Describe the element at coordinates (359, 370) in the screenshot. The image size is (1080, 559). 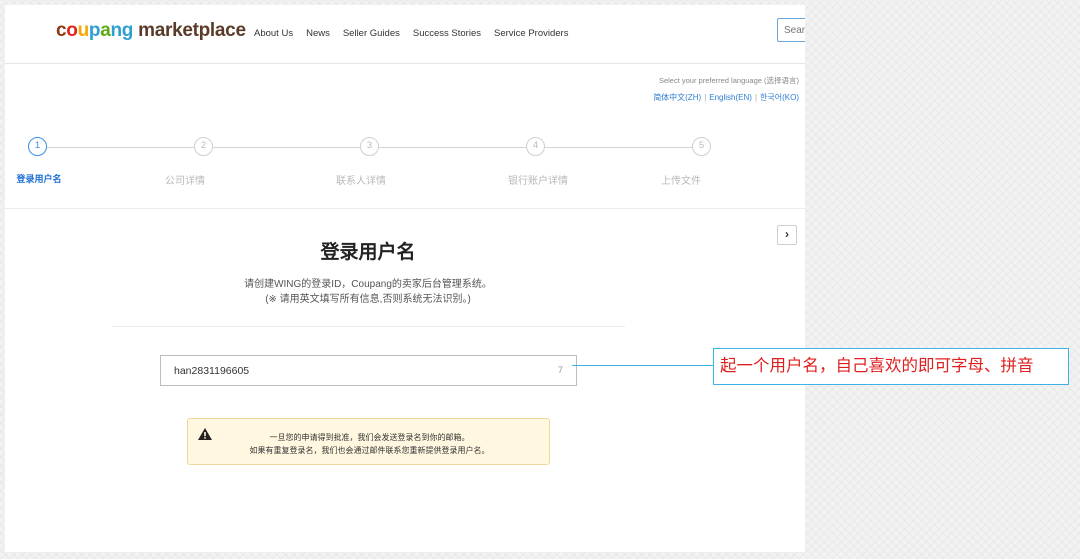
I see `username-input` at that location.